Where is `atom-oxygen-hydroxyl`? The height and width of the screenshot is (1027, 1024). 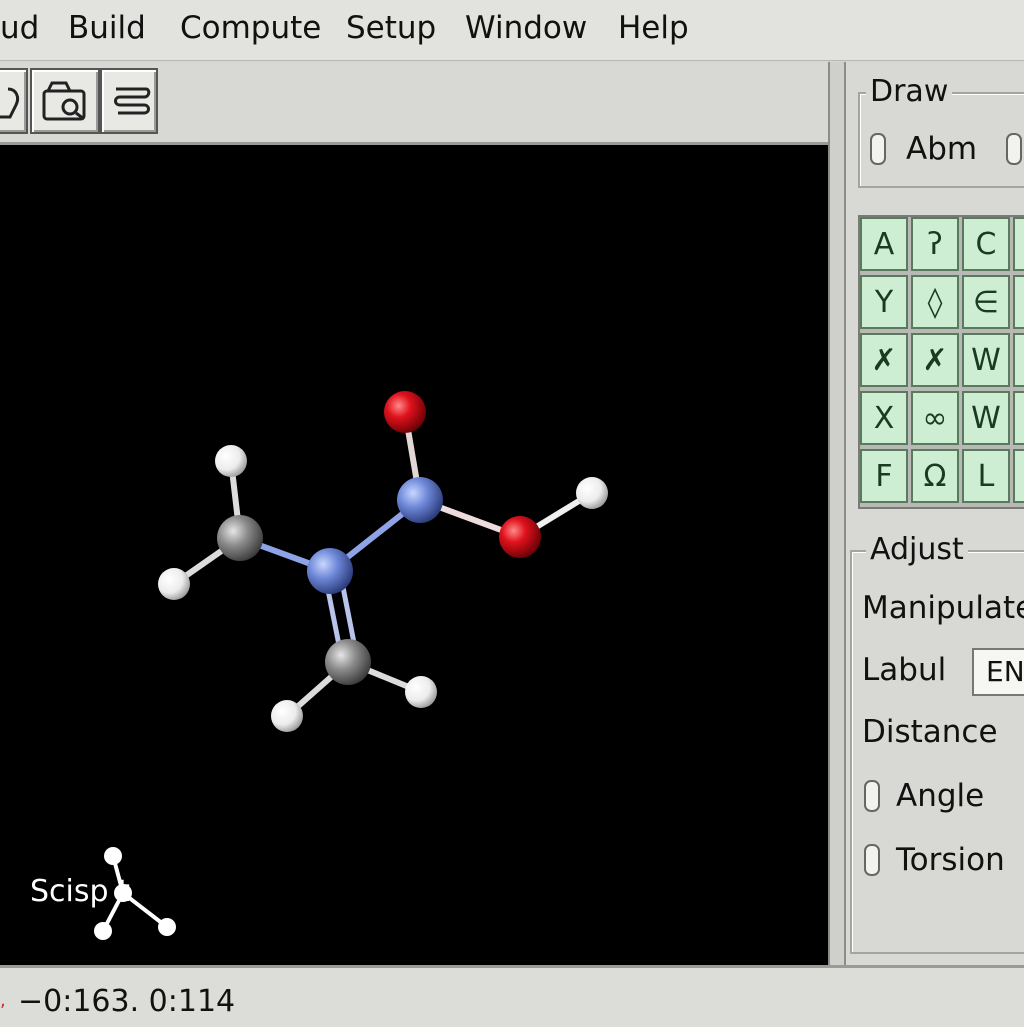
atom-oxygen-hydroxyl is located at coordinates (520, 537).